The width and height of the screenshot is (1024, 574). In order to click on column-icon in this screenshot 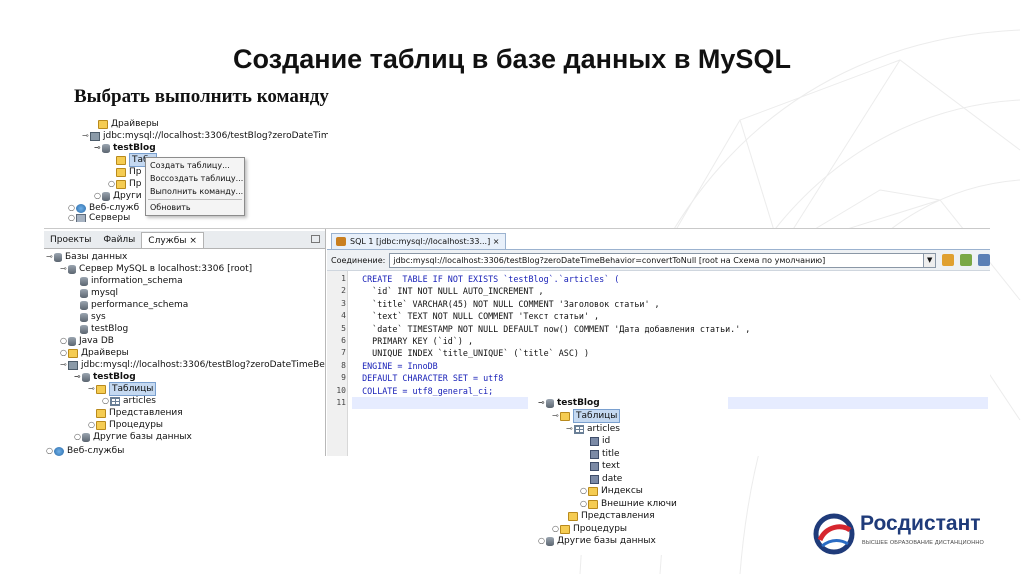, I will do `click(594, 454)`.